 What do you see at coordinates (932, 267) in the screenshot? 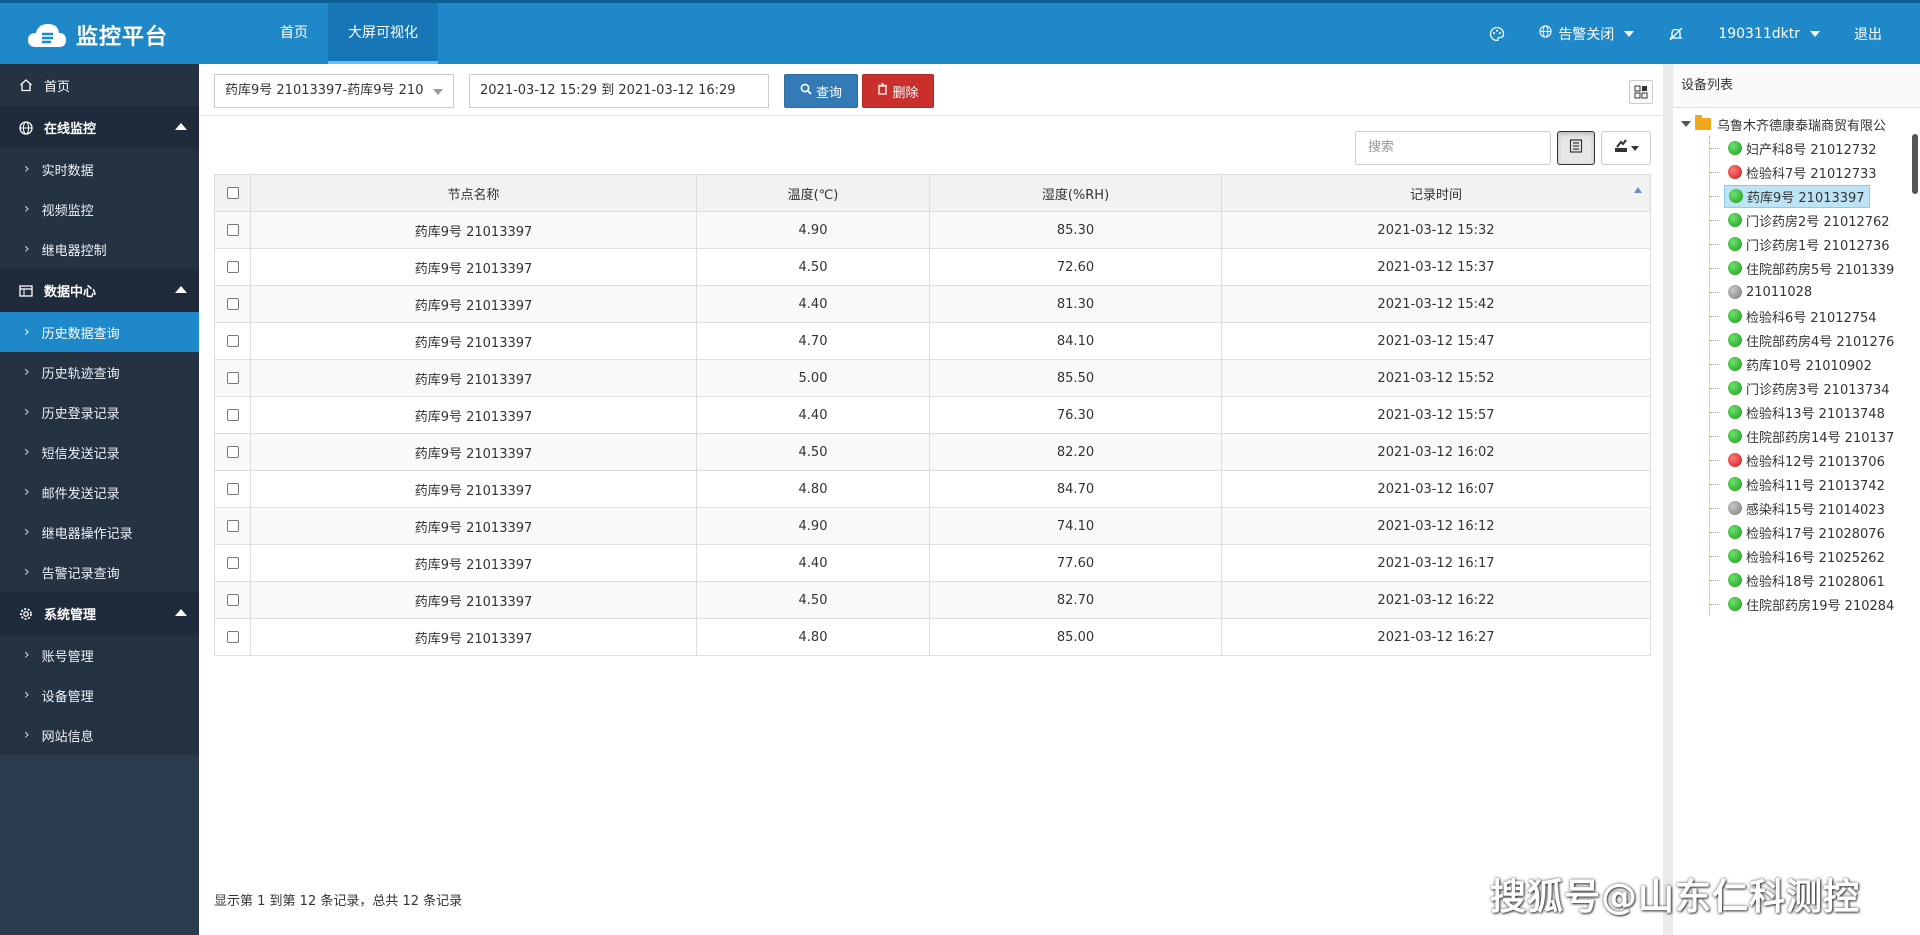
I see `table-row: 药库9号 21013397 4.50 72.60 2021-03-12 15:37` at bounding box center [932, 267].